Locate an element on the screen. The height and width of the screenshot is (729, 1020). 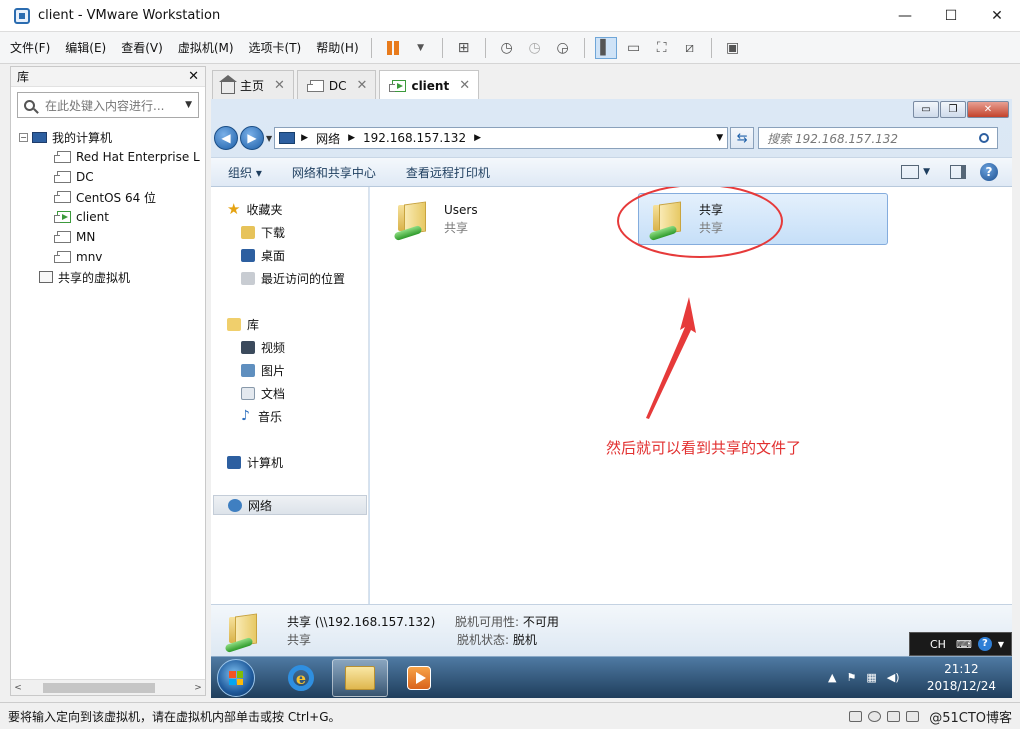
keyboard-icon: ⌨ is located at coordinates (964, 644).